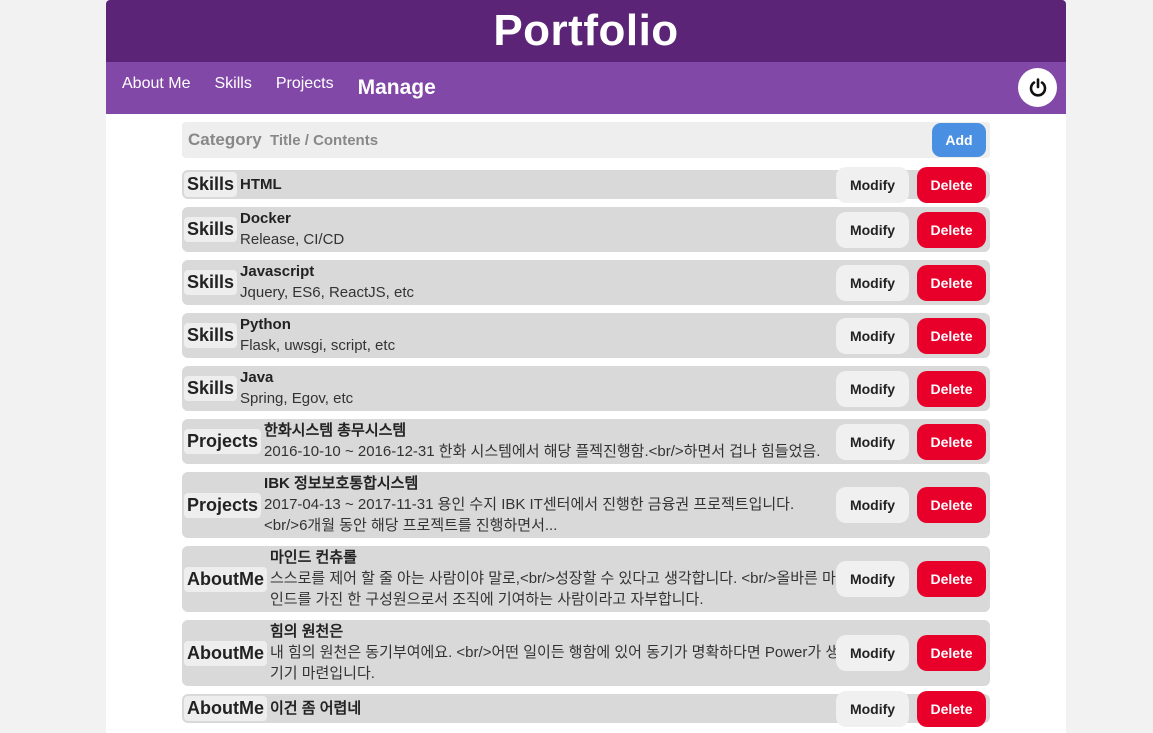 The height and width of the screenshot is (733, 1153). Describe the element at coordinates (257, 377) in the screenshot. I see `item-title: Java` at that location.